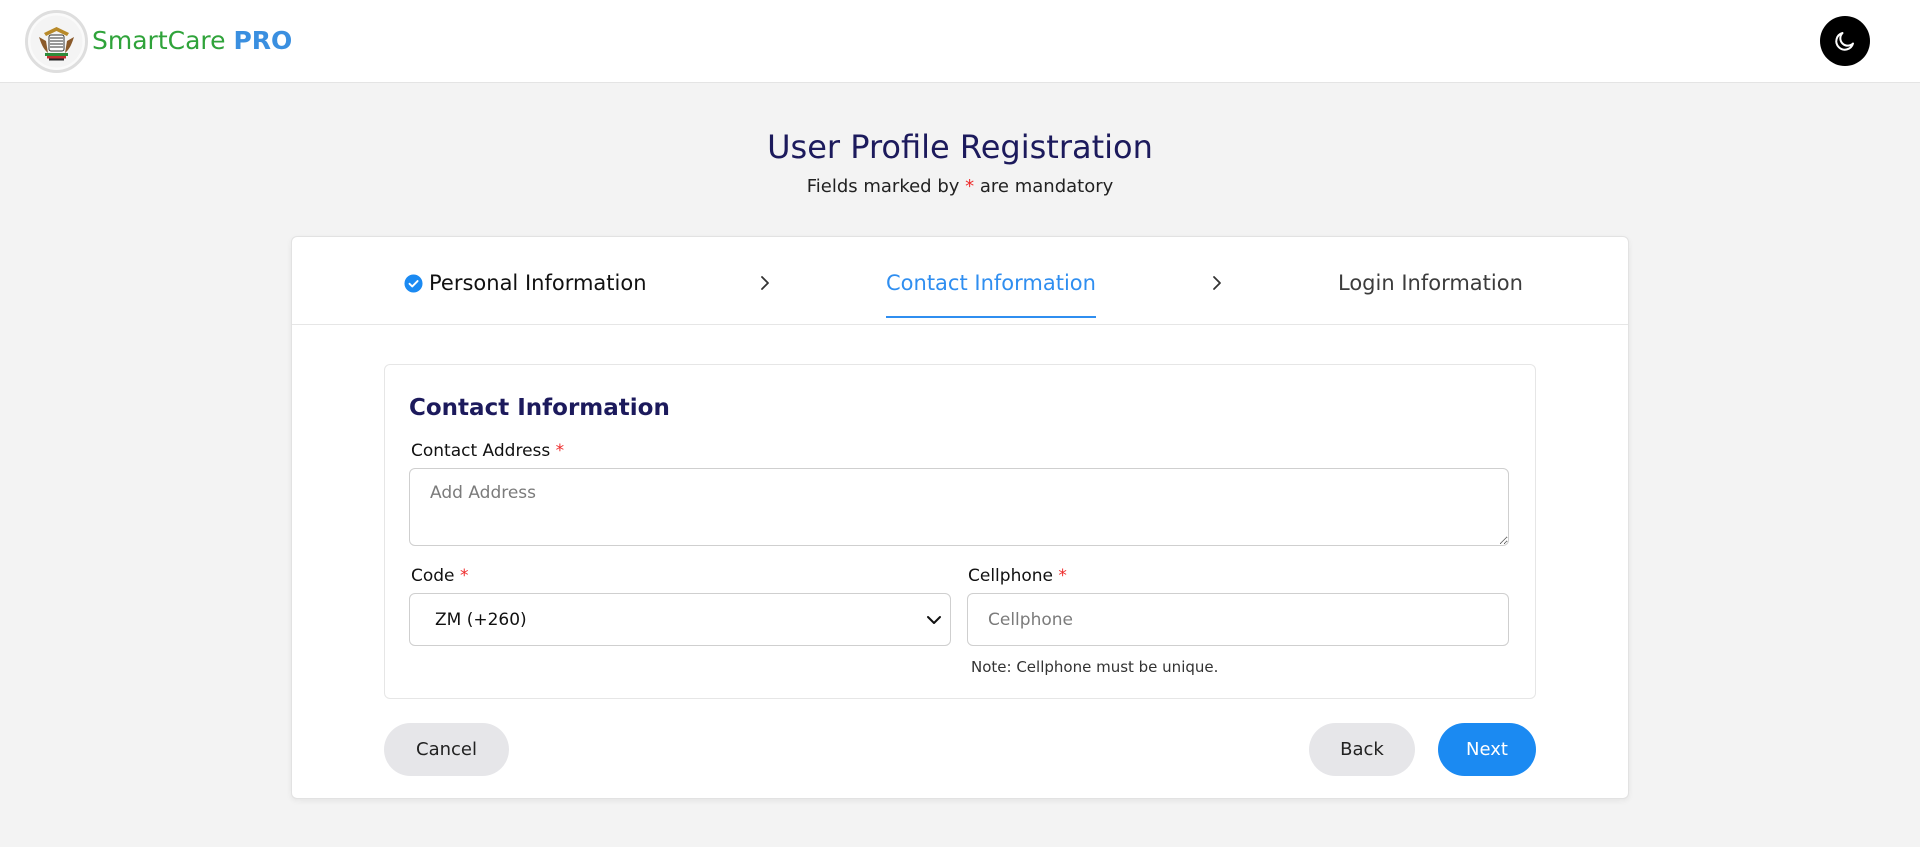 This screenshot has width=1920, height=847. What do you see at coordinates (934, 620) in the screenshot?
I see `chevron-down-icon` at bounding box center [934, 620].